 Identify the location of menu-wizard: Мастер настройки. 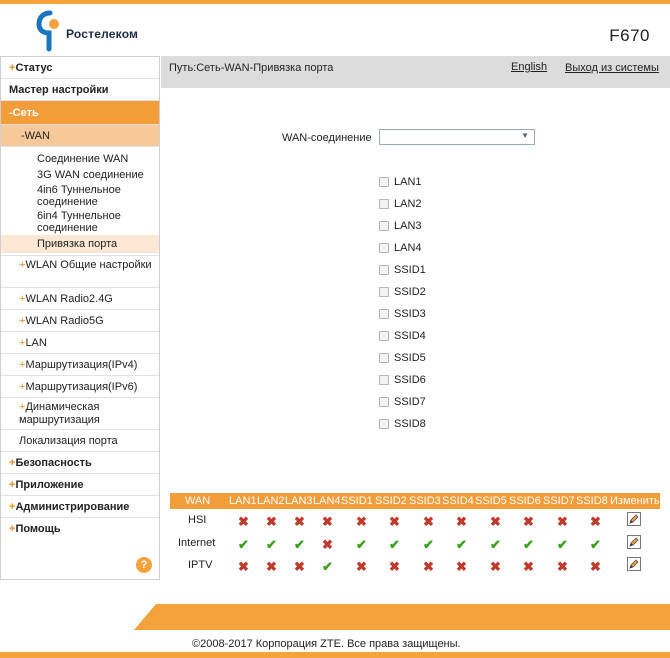
(80, 90).